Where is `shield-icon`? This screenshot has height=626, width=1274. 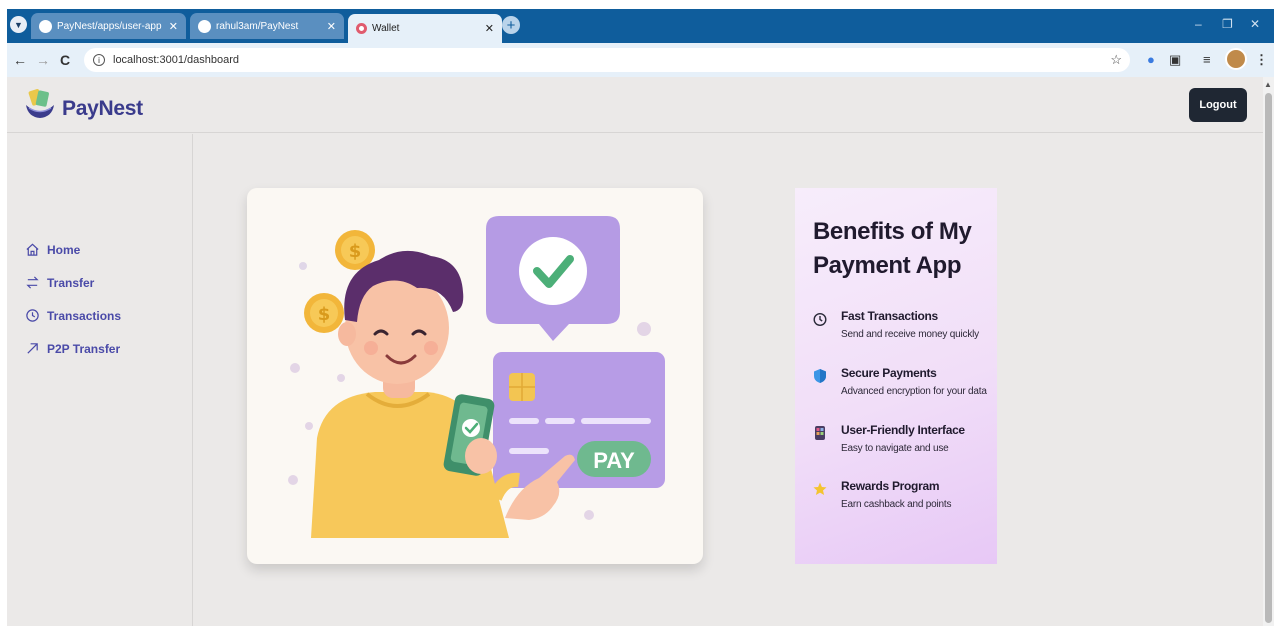 shield-icon is located at coordinates (820, 376).